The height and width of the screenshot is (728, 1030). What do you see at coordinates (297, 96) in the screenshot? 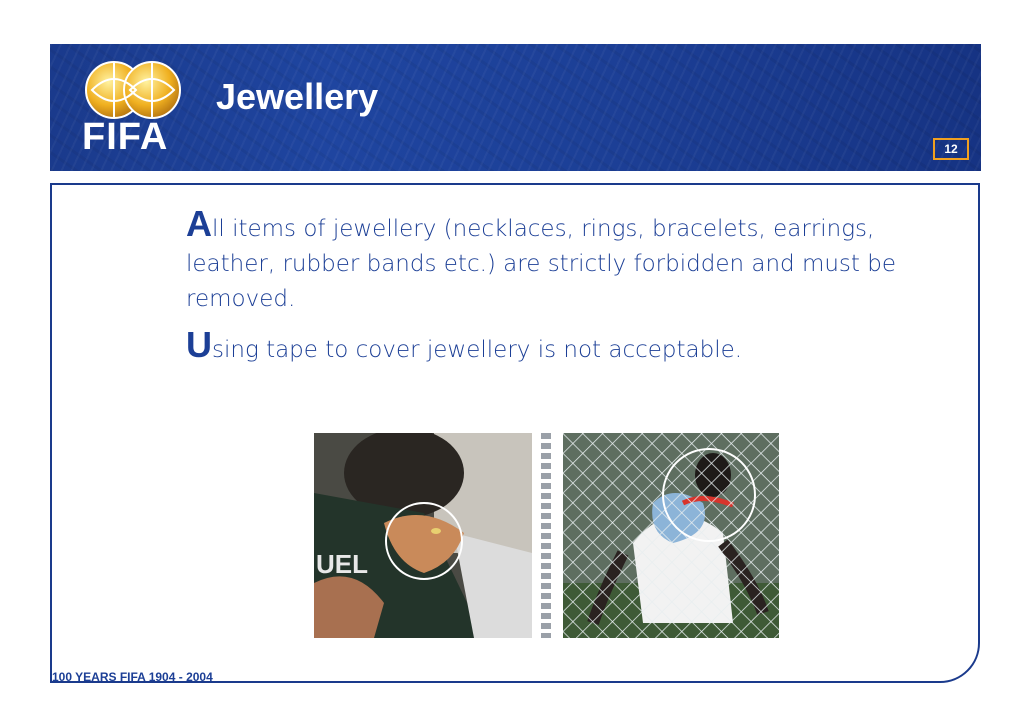
I see `page-title: Jewellery` at bounding box center [297, 96].